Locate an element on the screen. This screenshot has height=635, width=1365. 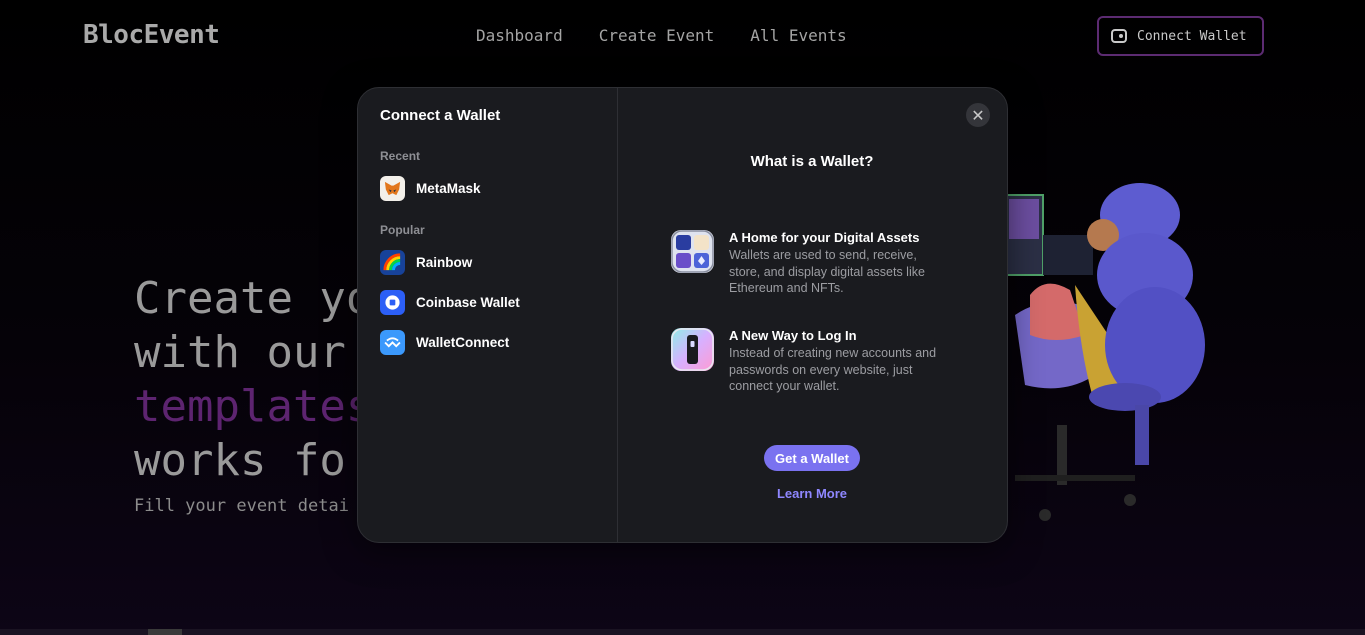
what-is-wallet-title: What is a Wallet? is located at coordinates (812, 161).